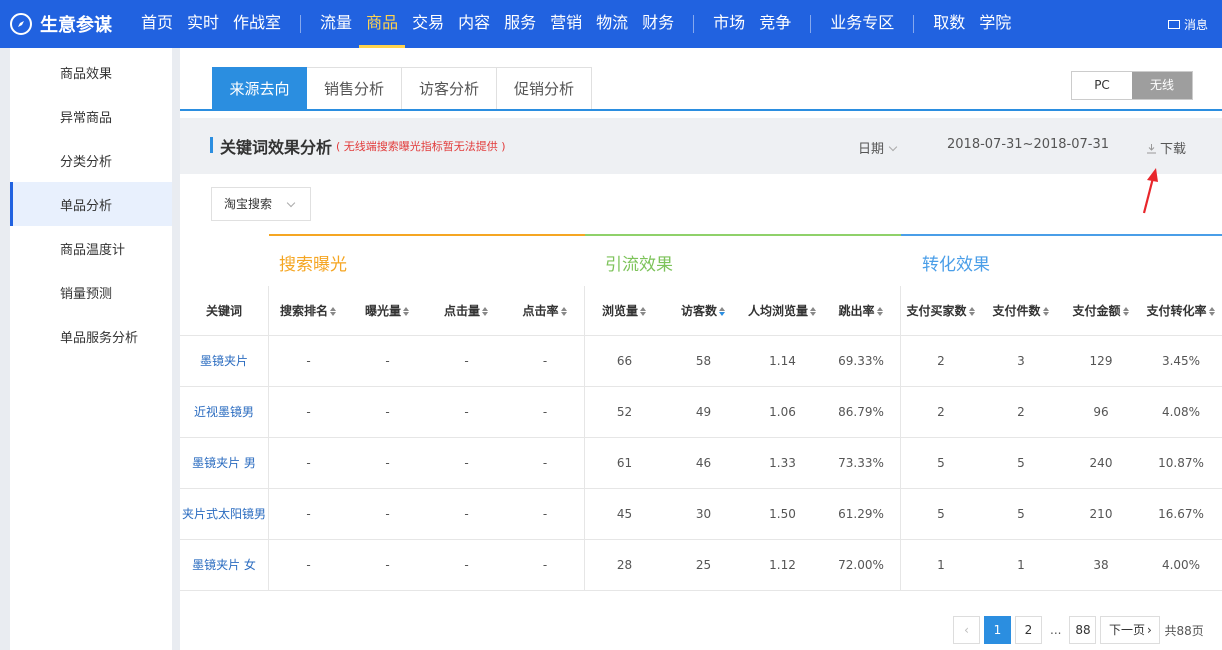  Describe the element at coordinates (257, 24) in the screenshot. I see `nav-item-group1-2: 作战室` at that location.